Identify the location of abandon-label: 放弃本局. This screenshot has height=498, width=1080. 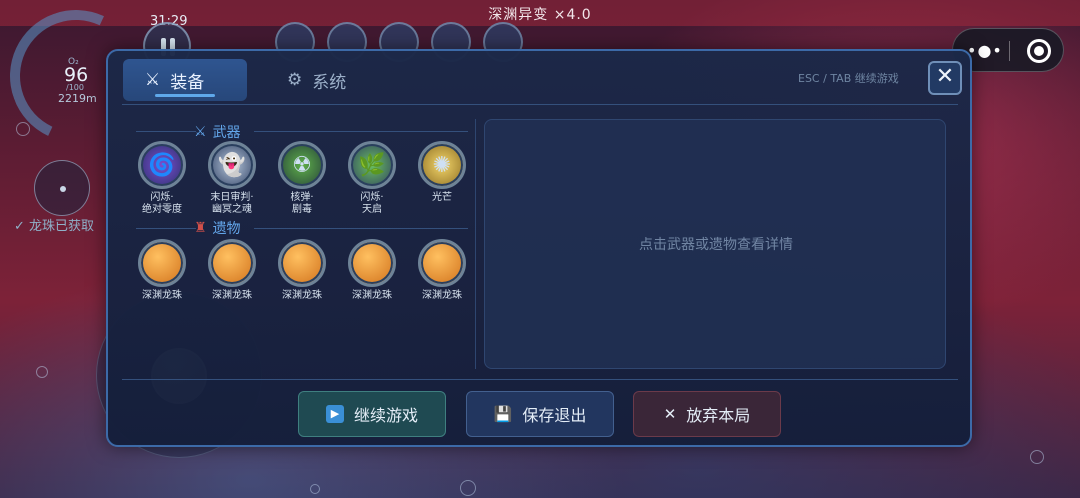
(718, 415).